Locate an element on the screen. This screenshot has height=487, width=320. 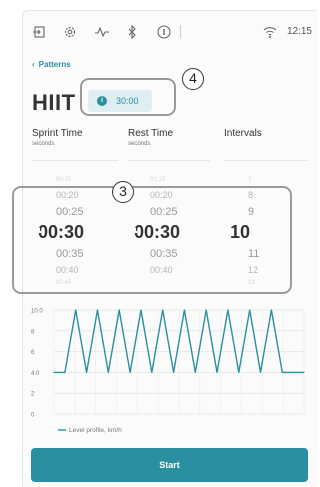
info-icon is located at coordinates (164, 32).